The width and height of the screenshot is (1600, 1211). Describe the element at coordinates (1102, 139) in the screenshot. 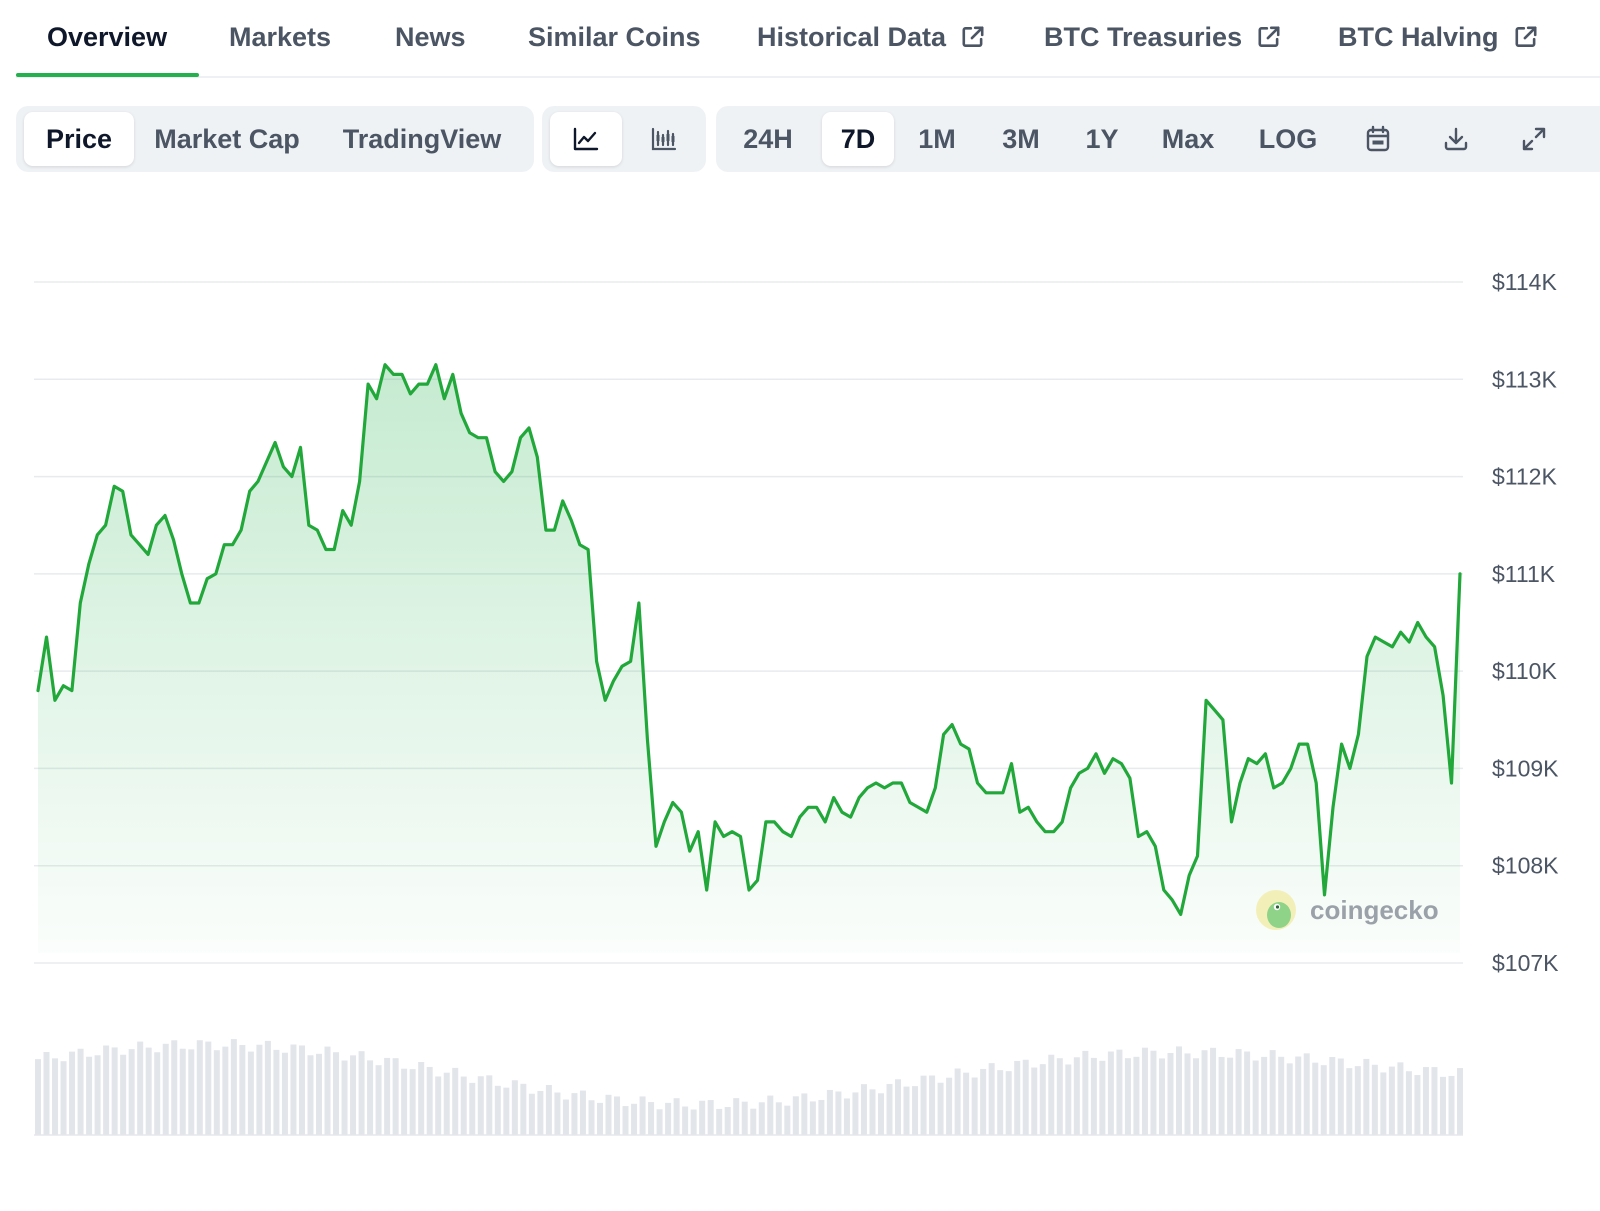

I see `range-1y-button: 1Y` at that location.